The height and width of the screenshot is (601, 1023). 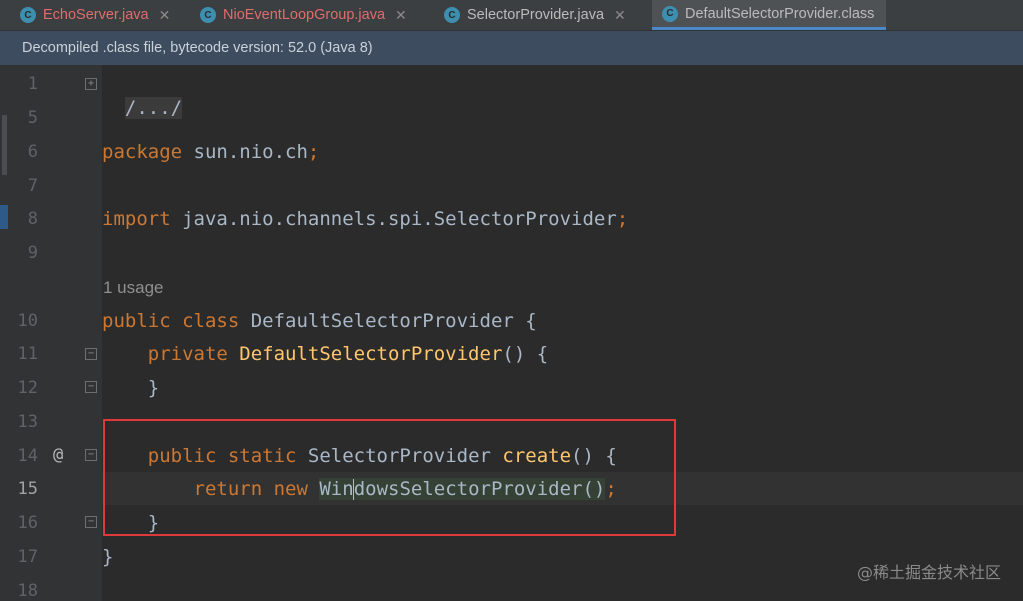 I want to click on tab-label: DefaultSelectorProvider.class, so click(x=780, y=13).